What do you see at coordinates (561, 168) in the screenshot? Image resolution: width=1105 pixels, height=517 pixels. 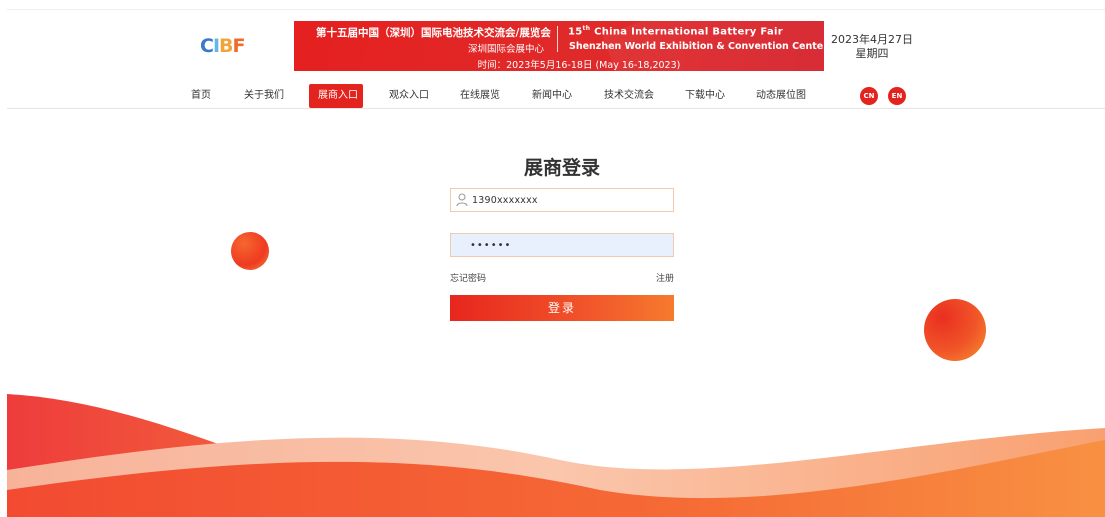 I see `login-title: 展商登录` at bounding box center [561, 168].